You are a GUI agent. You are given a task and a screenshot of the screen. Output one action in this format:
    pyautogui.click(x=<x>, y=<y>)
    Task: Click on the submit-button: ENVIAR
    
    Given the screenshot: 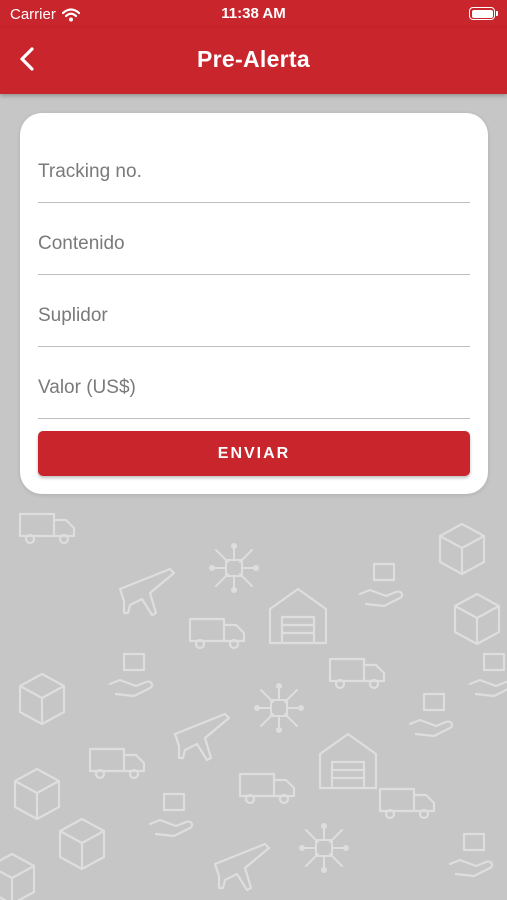 What is the action you would take?
    pyautogui.click(x=254, y=453)
    